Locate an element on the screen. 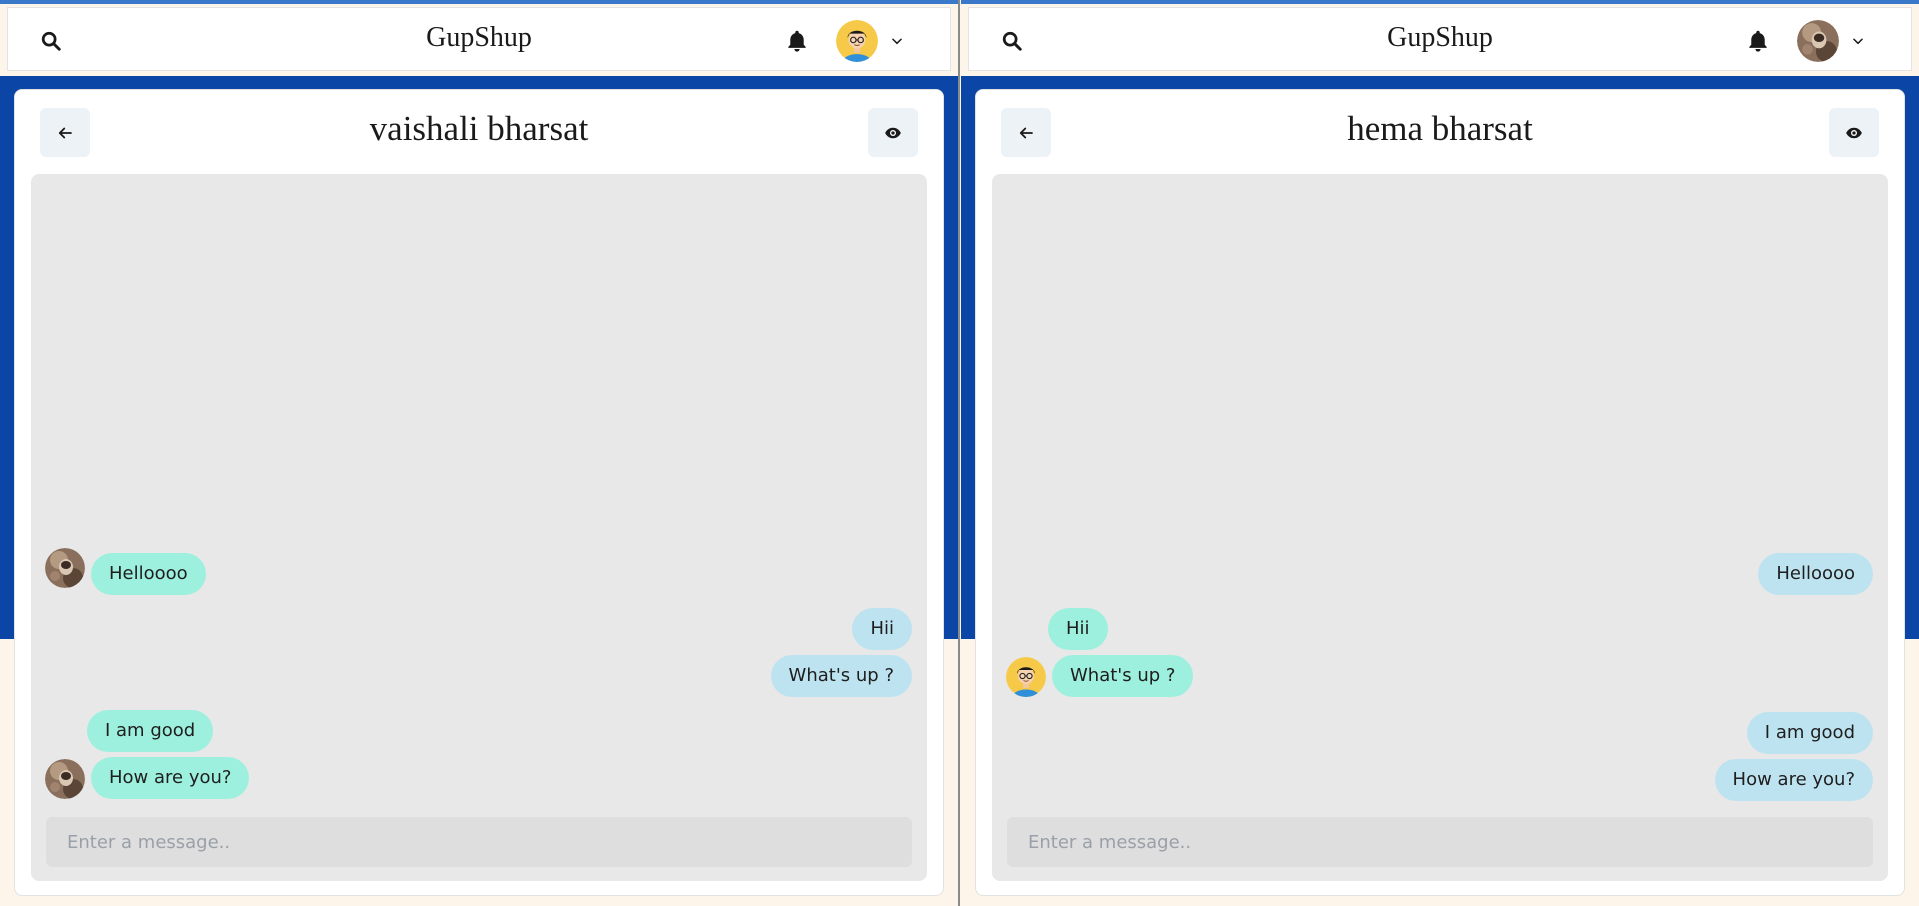 This screenshot has width=1919, height=906. chat-header: hema bharsat is located at coordinates (1440, 132).